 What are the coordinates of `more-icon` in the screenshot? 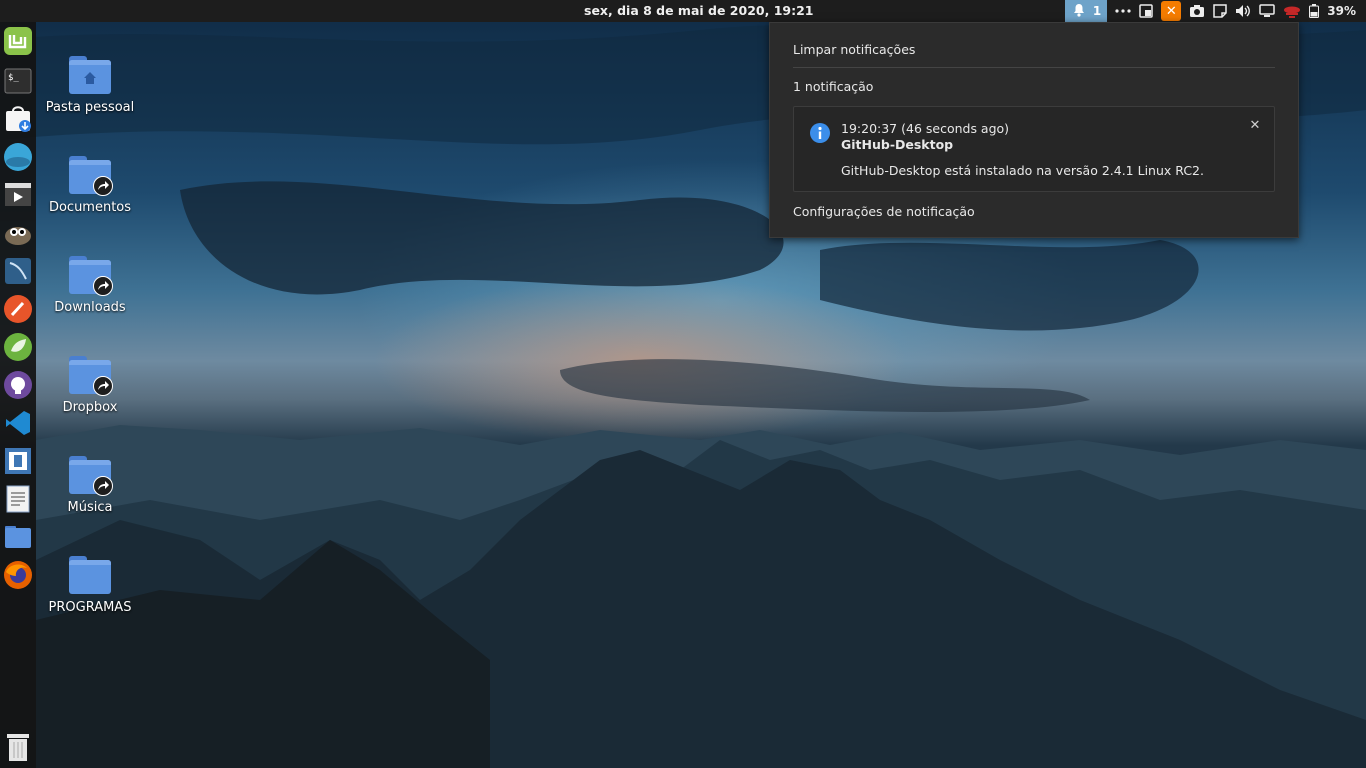 It's located at (1123, 11).